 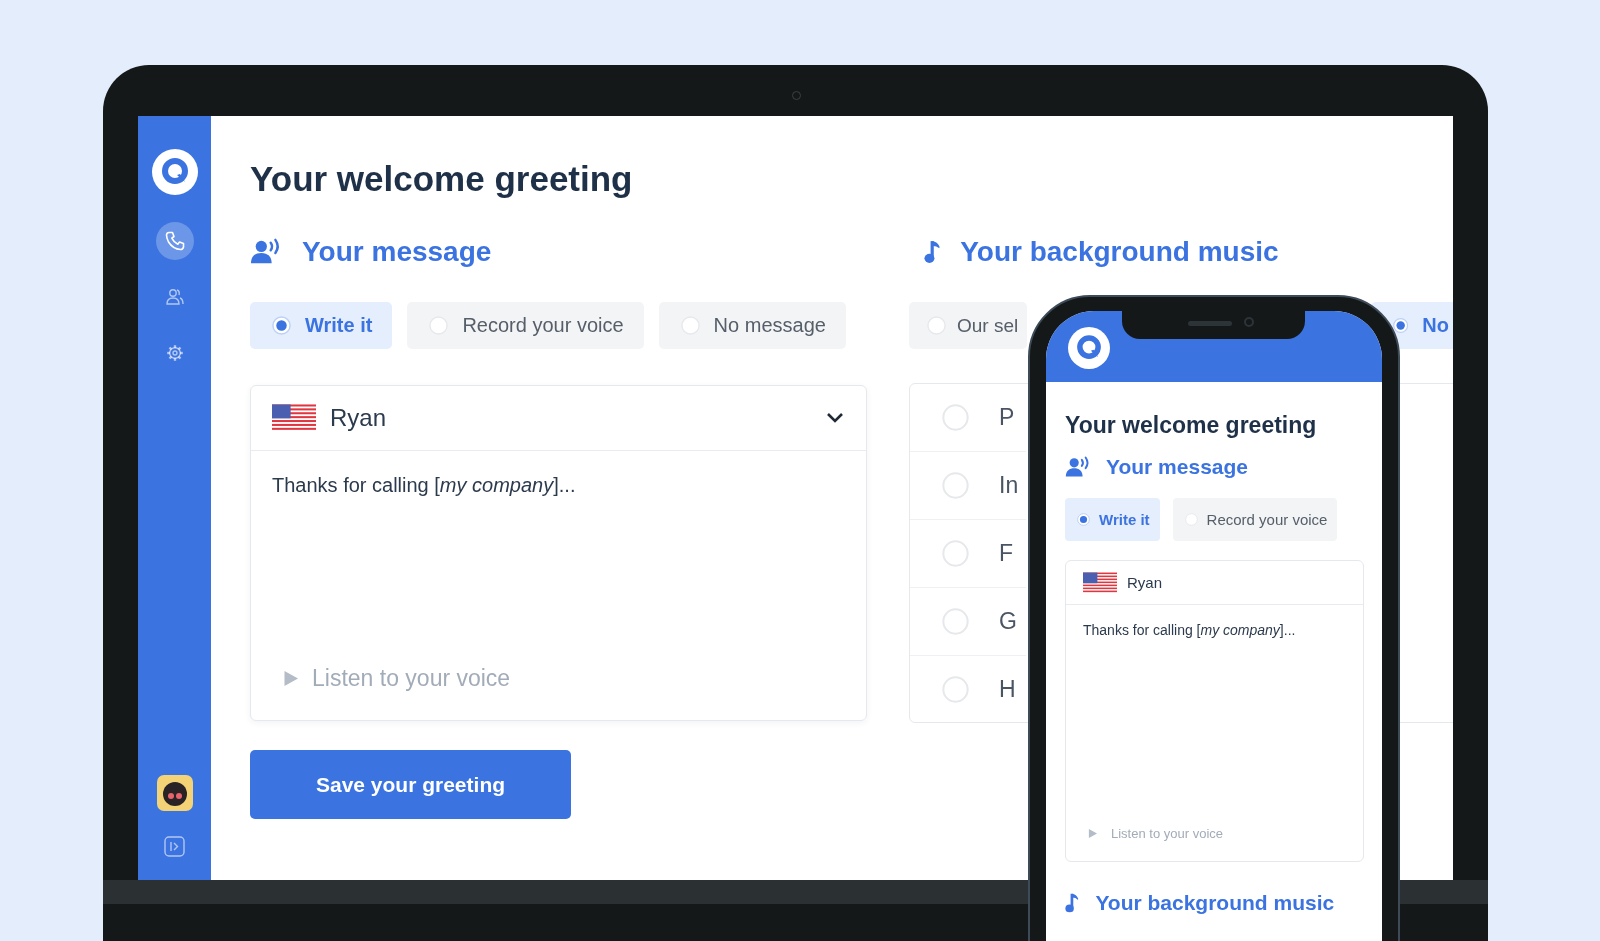 What do you see at coordinates (410, 784) in the screenshot?
I see `save-button: Save your greeting` at bounding box center [410, 784].